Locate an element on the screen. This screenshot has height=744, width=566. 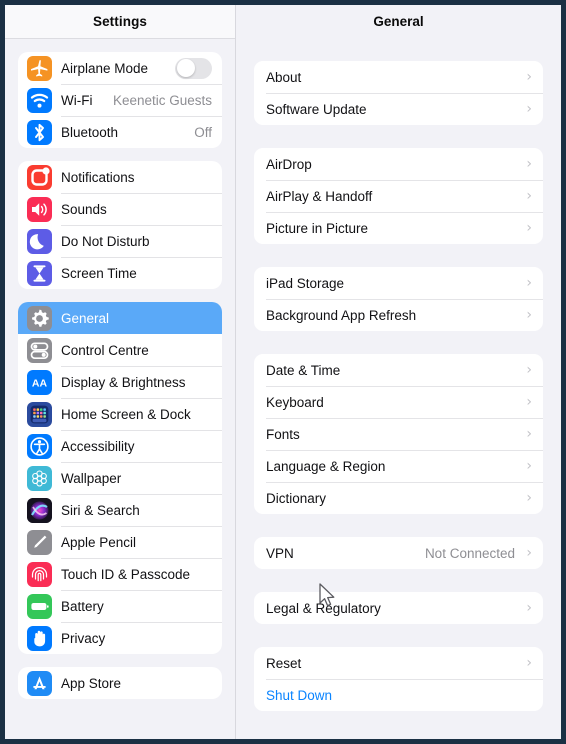
detail-group: Reset › Shut Down is located at coordinates (398, 679).